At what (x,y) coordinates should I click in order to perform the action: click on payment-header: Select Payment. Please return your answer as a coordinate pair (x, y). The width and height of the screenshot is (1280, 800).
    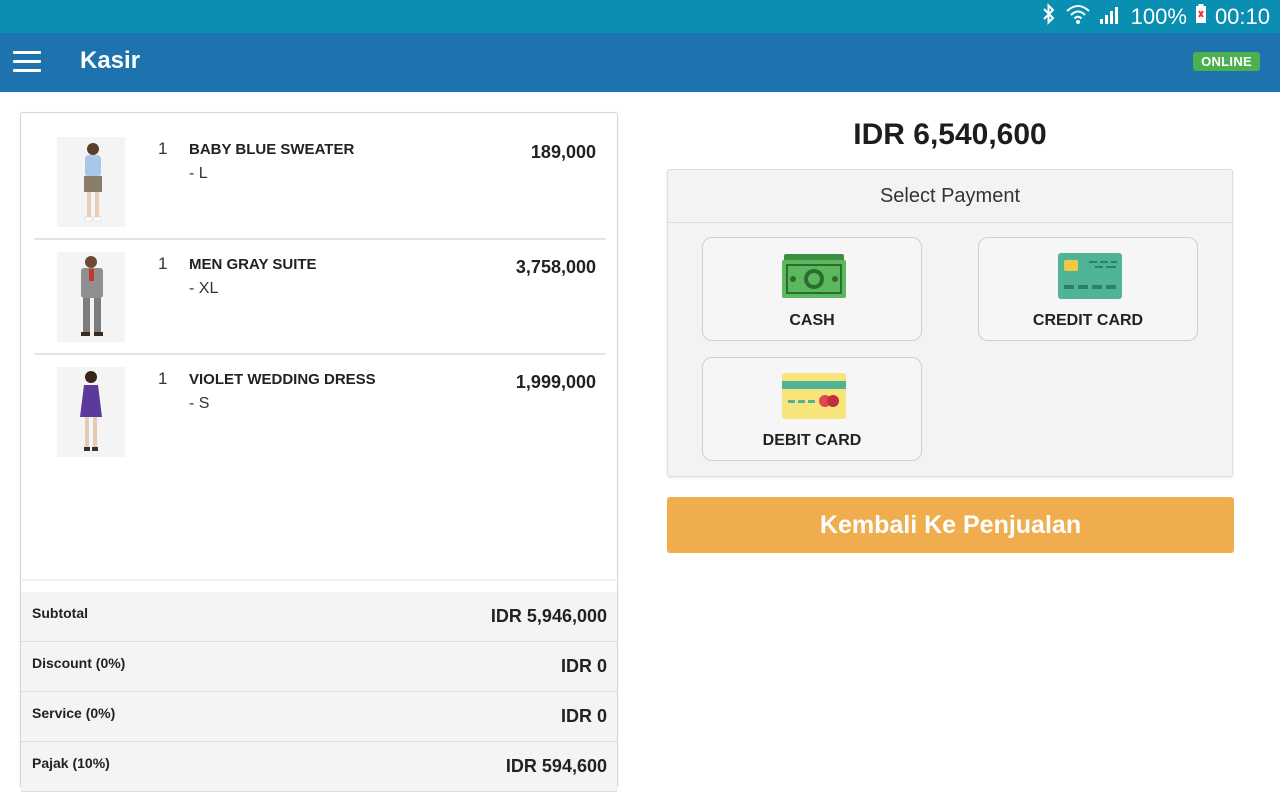
    Looking at the image, I should click on (950, 196).